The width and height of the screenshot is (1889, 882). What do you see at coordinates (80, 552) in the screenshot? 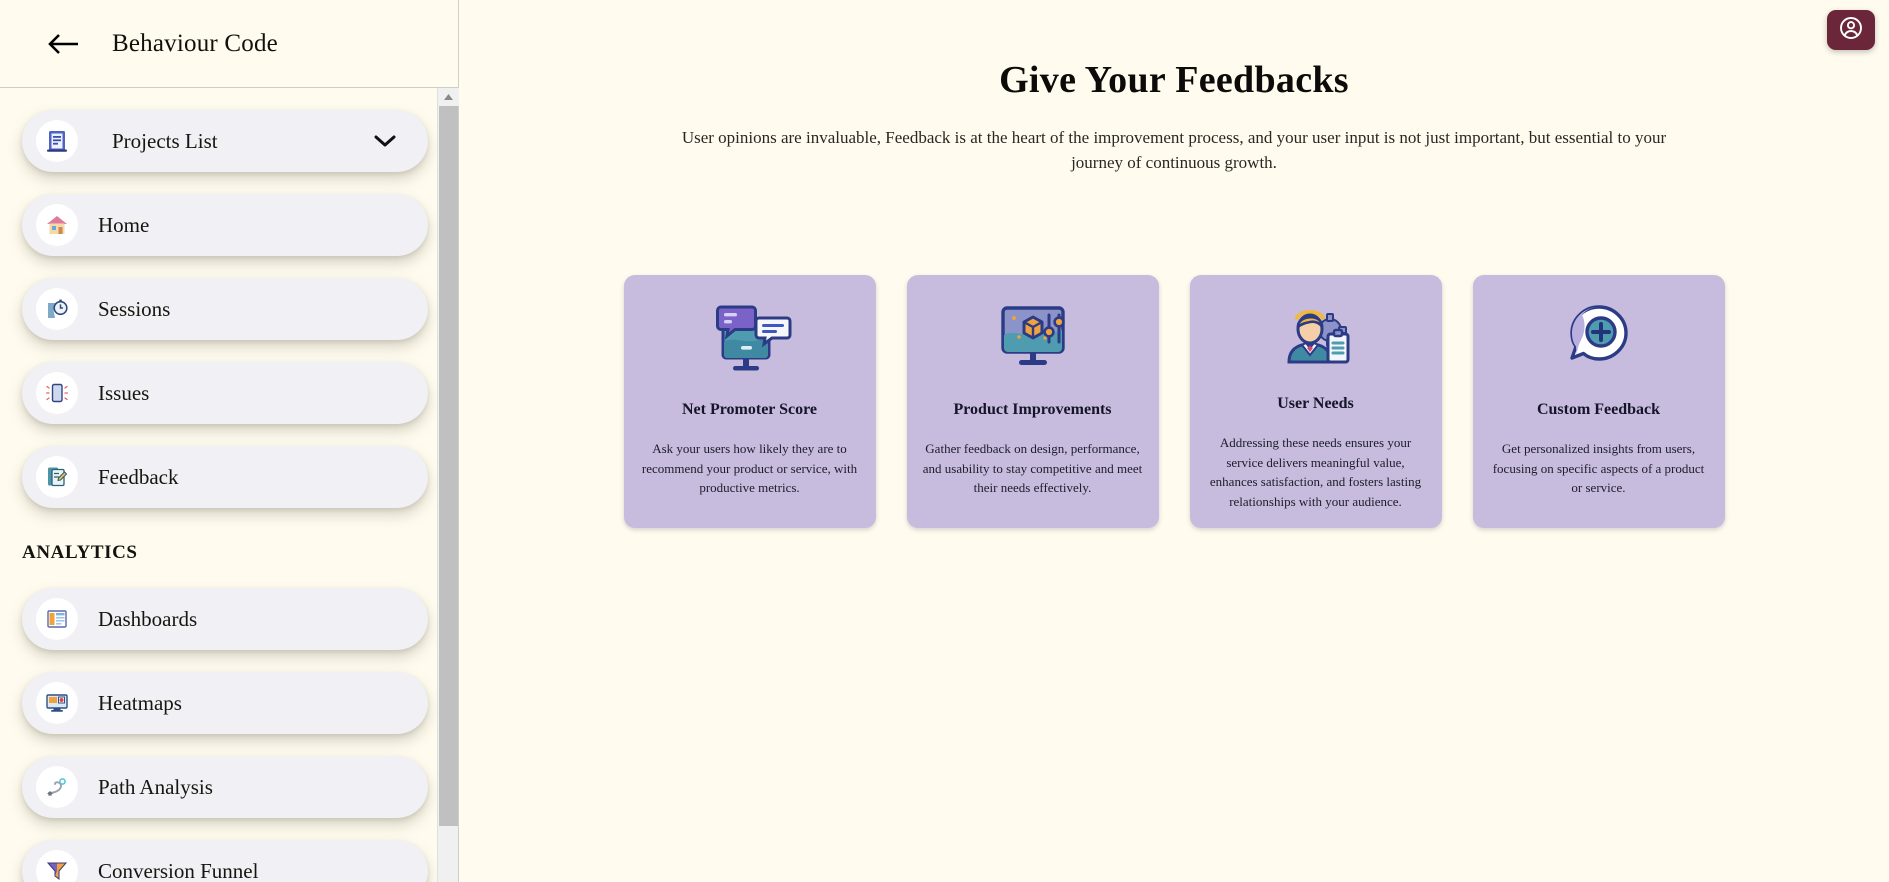
I see `sidebar-section-analytics: ANALYTICS` at bounding box center [80, 552].